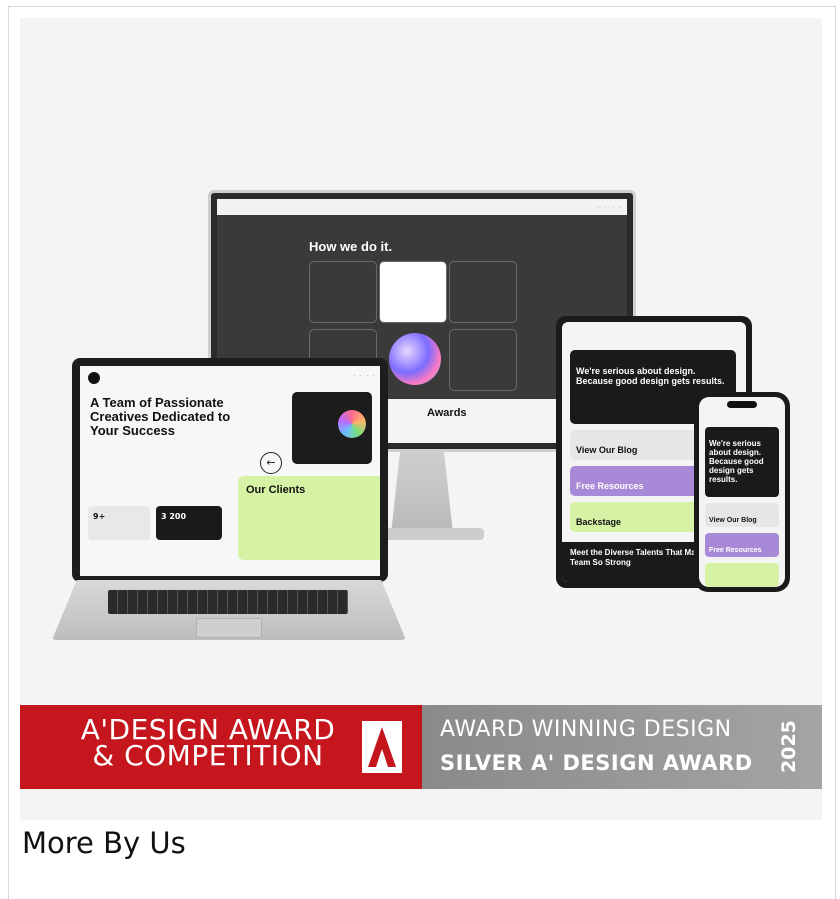 Image resolution: width=840 pixels, height=899 pixels. Describe the element at coordinates (422, 492) in the screenshot. I see `monitor-stand` at that location.